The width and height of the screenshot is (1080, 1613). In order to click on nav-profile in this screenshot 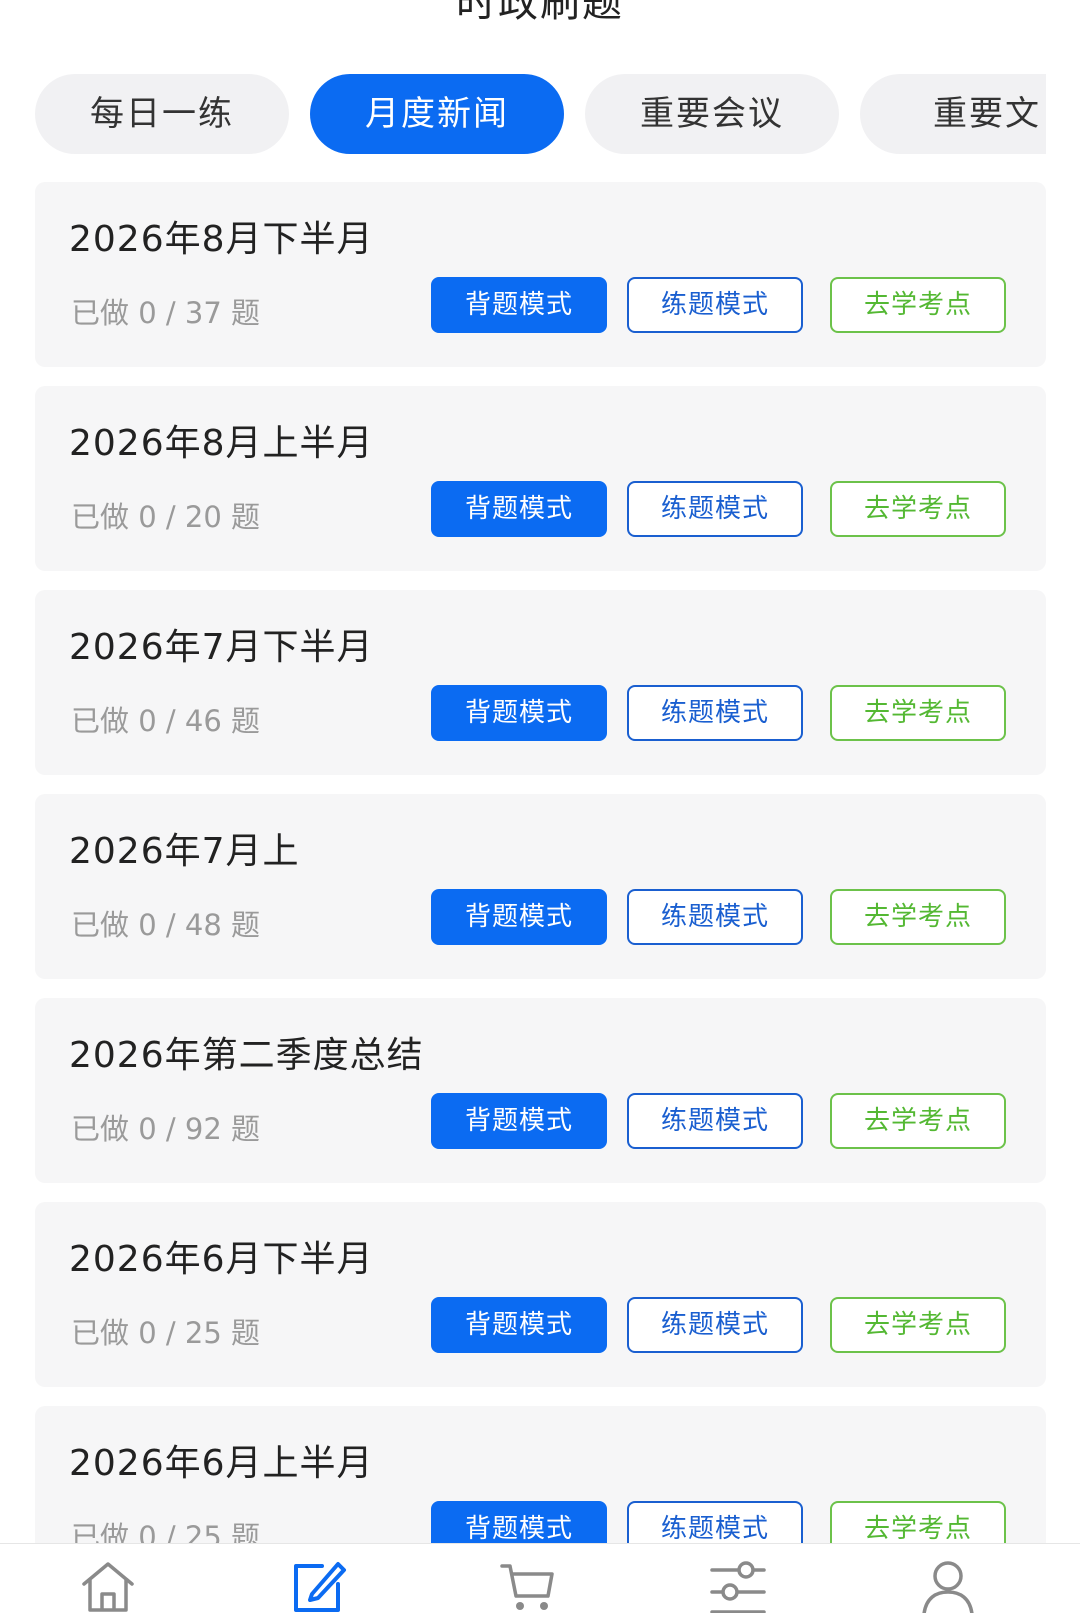, I will do `click(948, 1584)`.